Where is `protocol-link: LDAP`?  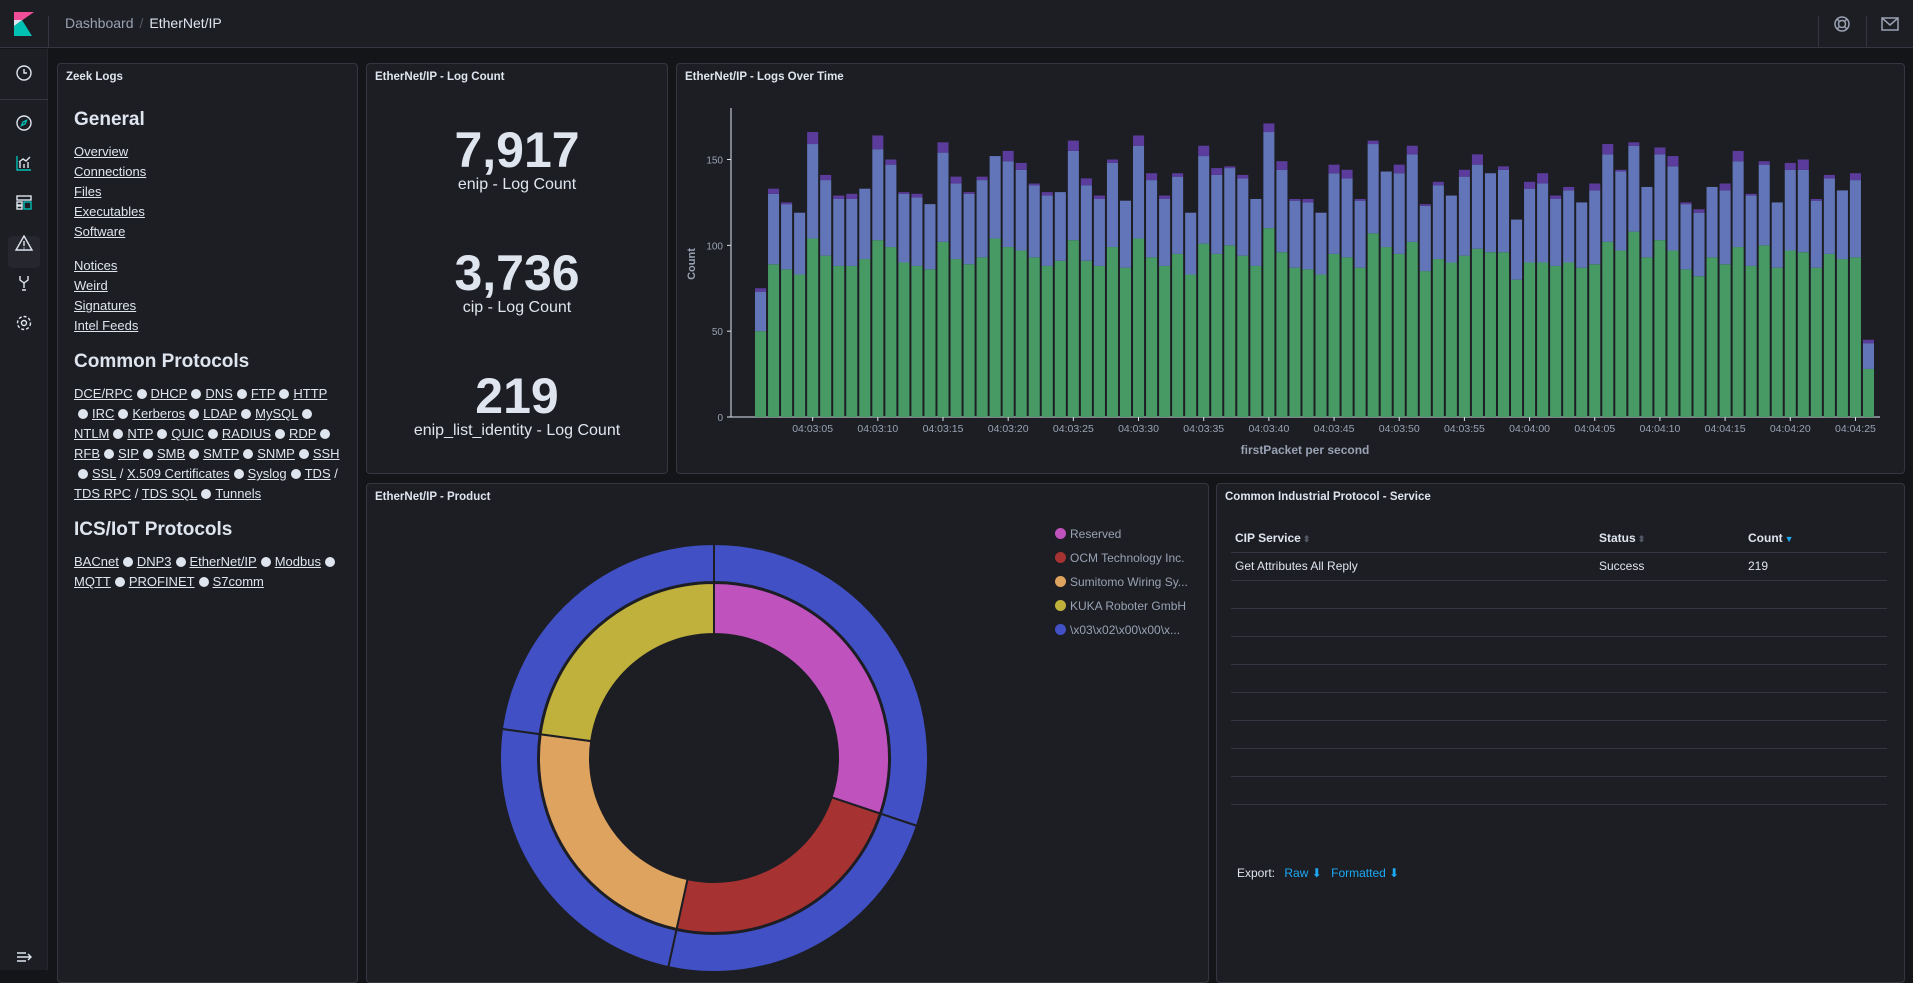
protocol-link: LDAP is located at coordinates (220, 413).